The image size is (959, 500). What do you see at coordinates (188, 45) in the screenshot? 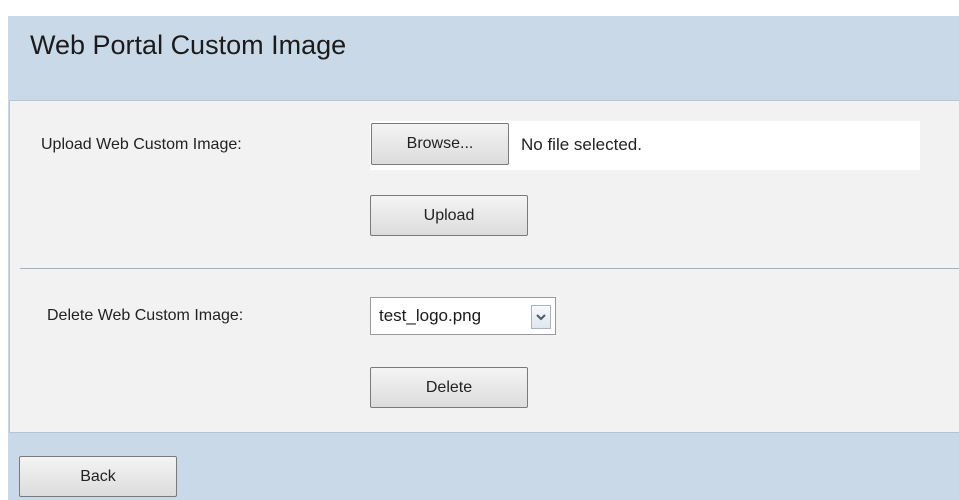
I see `page-title: Web Portal Custom Image` at bounding box center [188, 45].